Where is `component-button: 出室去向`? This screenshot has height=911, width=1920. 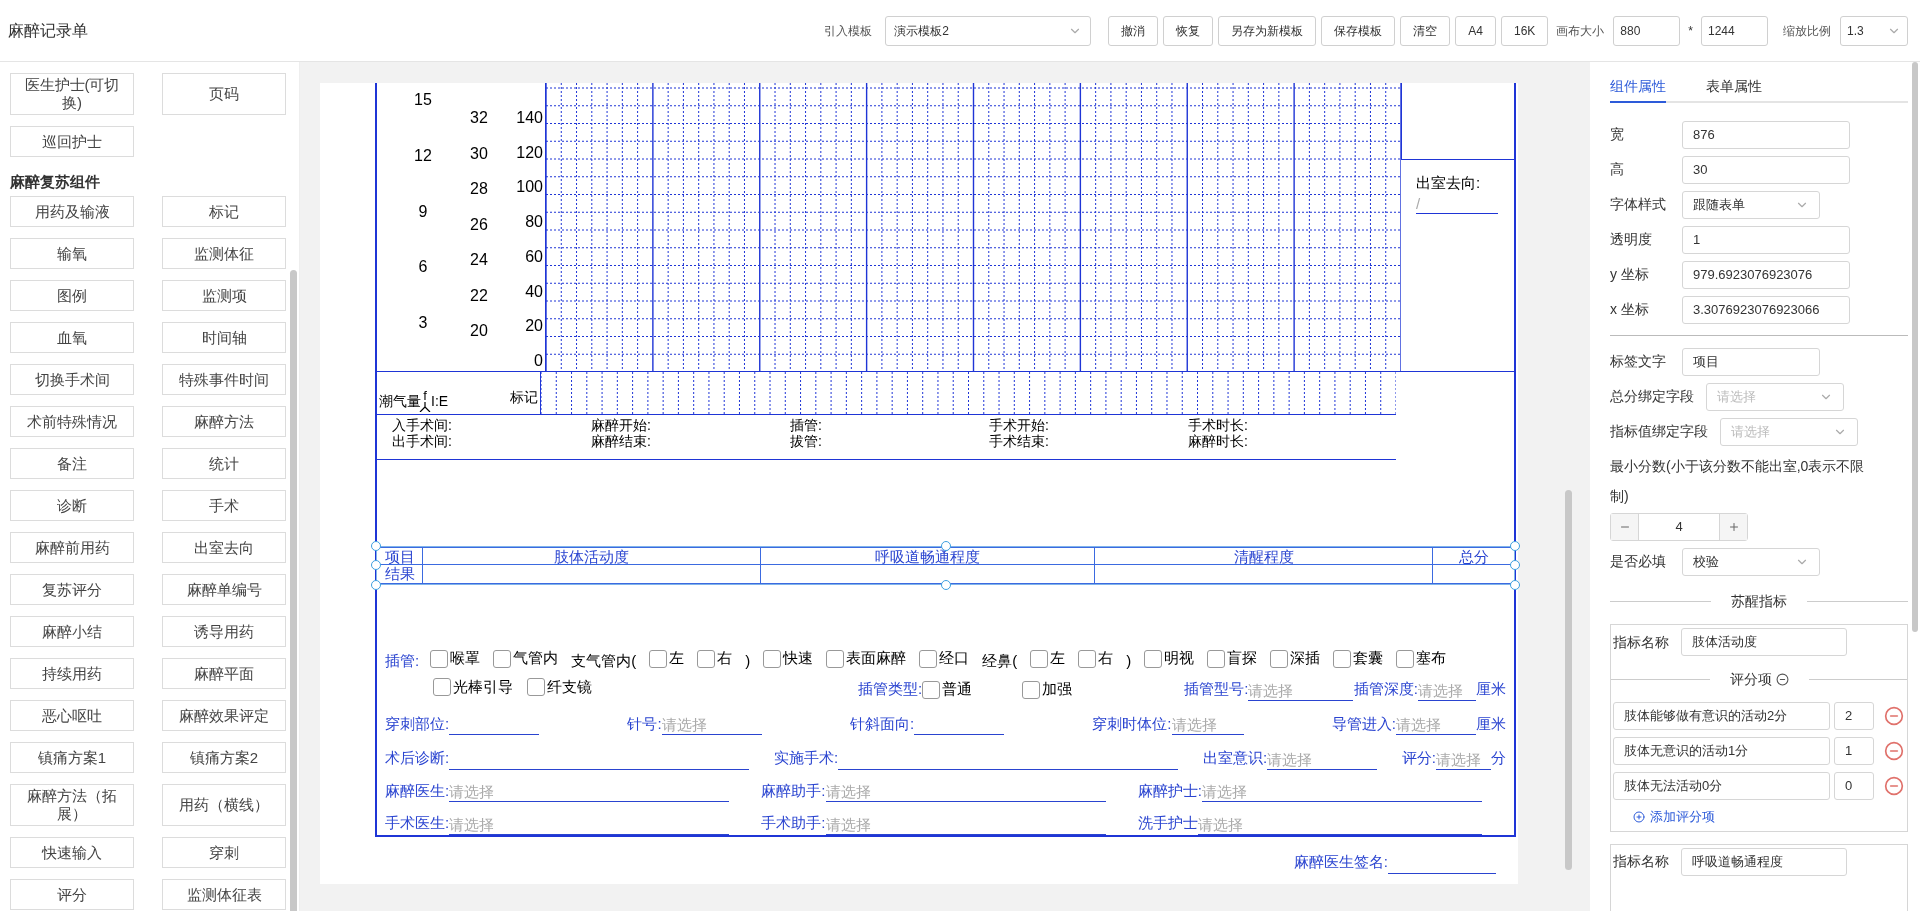
component-button: 出室去向 is located at coordinates (224, 547).